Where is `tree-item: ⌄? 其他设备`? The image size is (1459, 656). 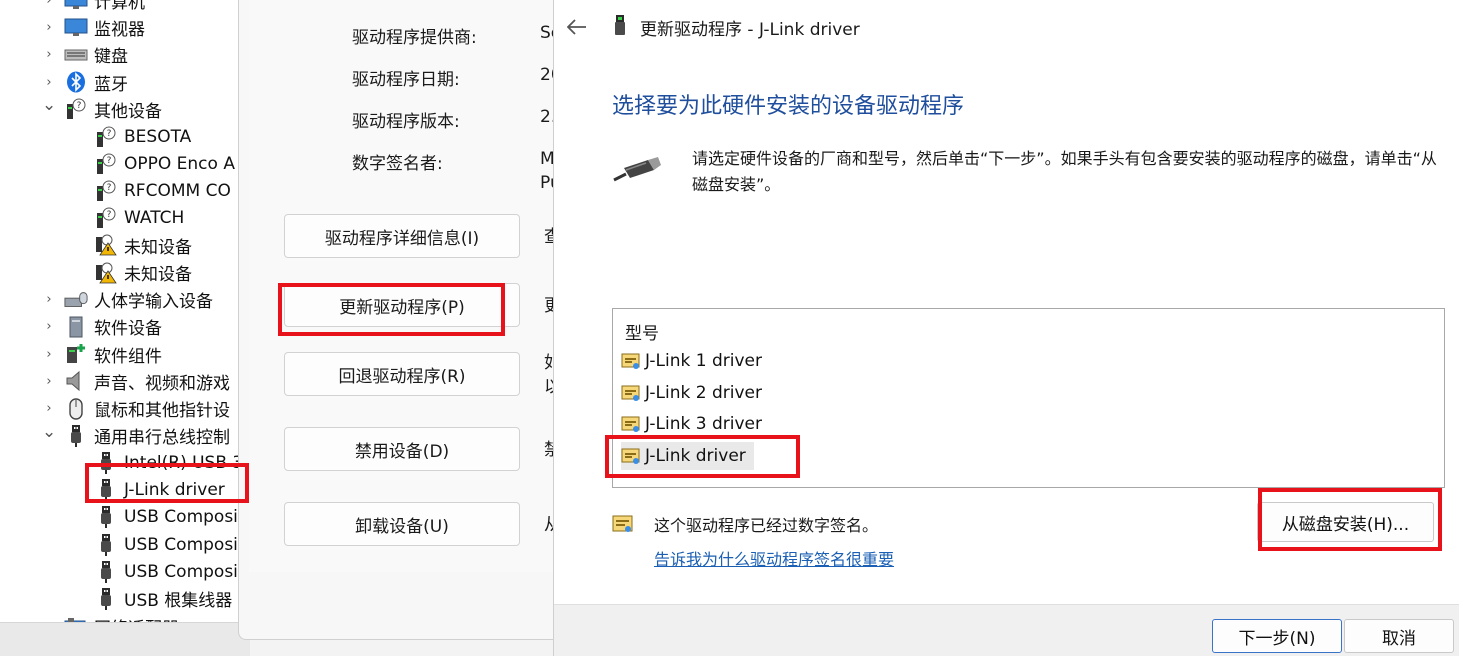 tree-item: ⌄? 其他设备 is located at coordinates (102, 109).